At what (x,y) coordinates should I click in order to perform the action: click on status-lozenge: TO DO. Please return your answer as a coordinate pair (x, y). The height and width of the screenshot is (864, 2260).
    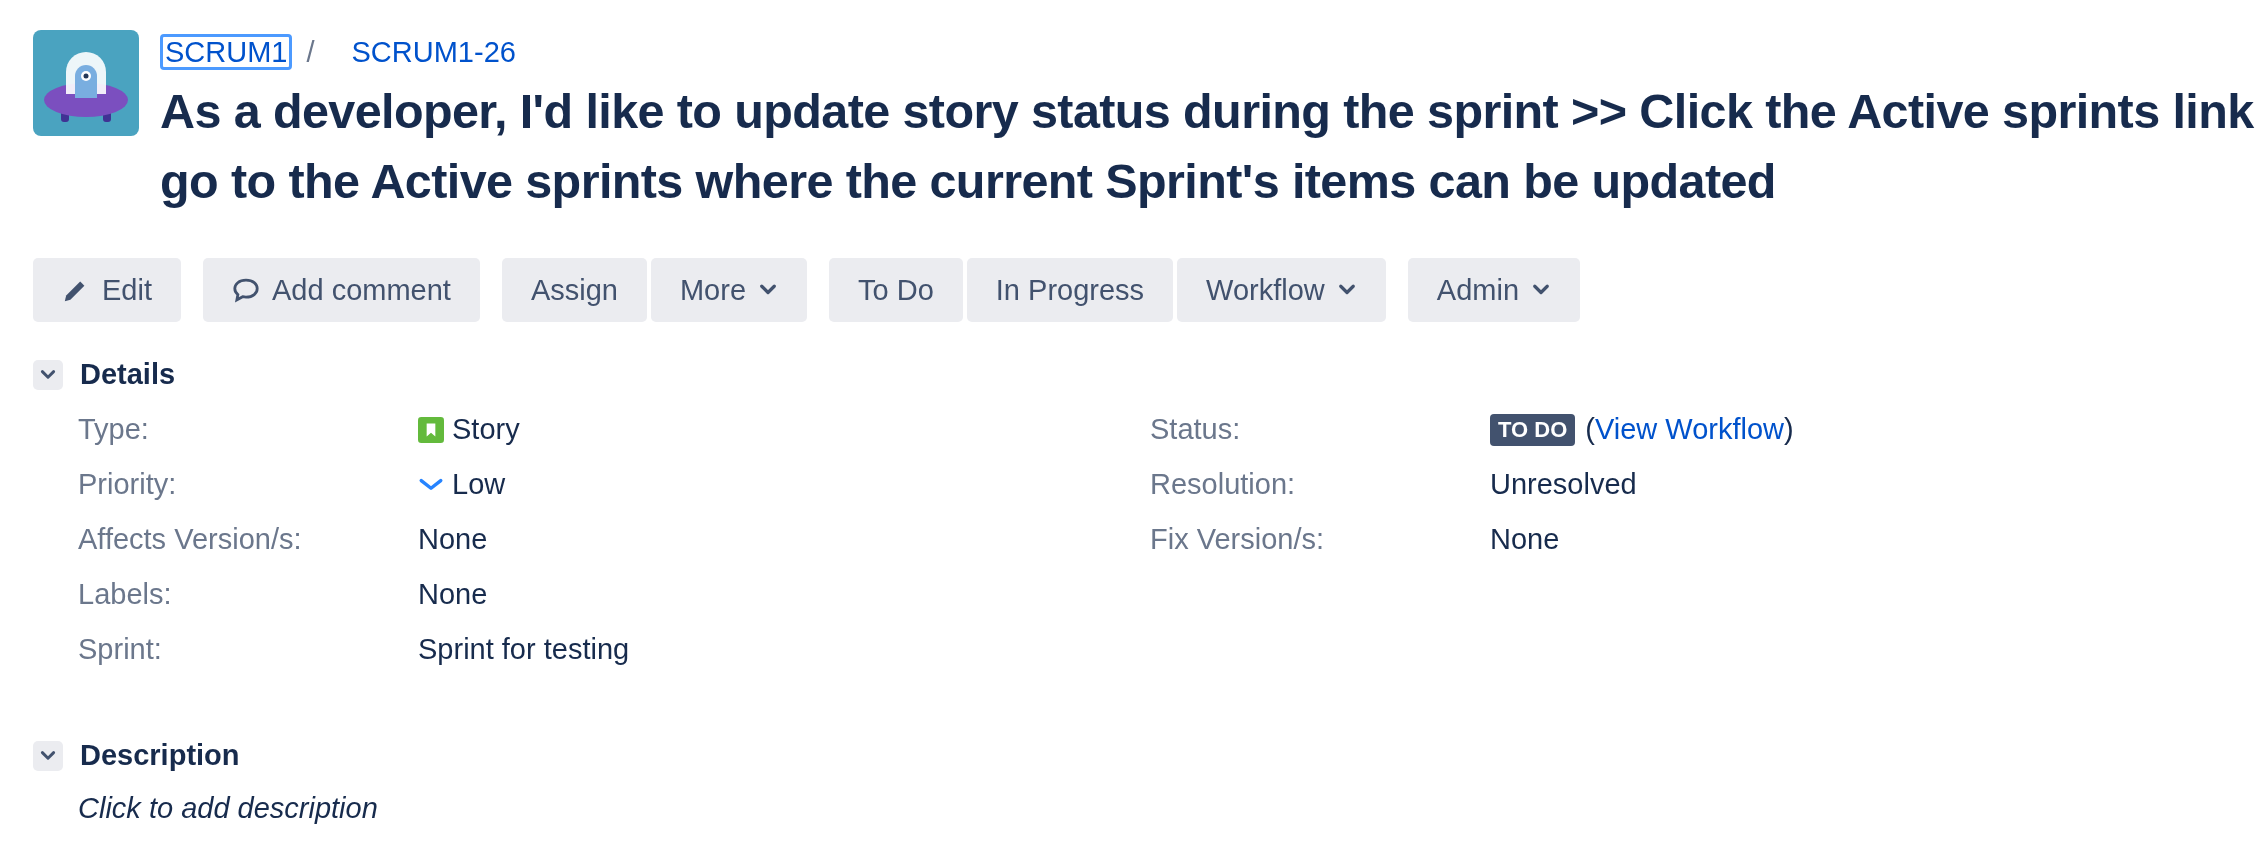
    Looking at the image, I should click on (1533, 429).